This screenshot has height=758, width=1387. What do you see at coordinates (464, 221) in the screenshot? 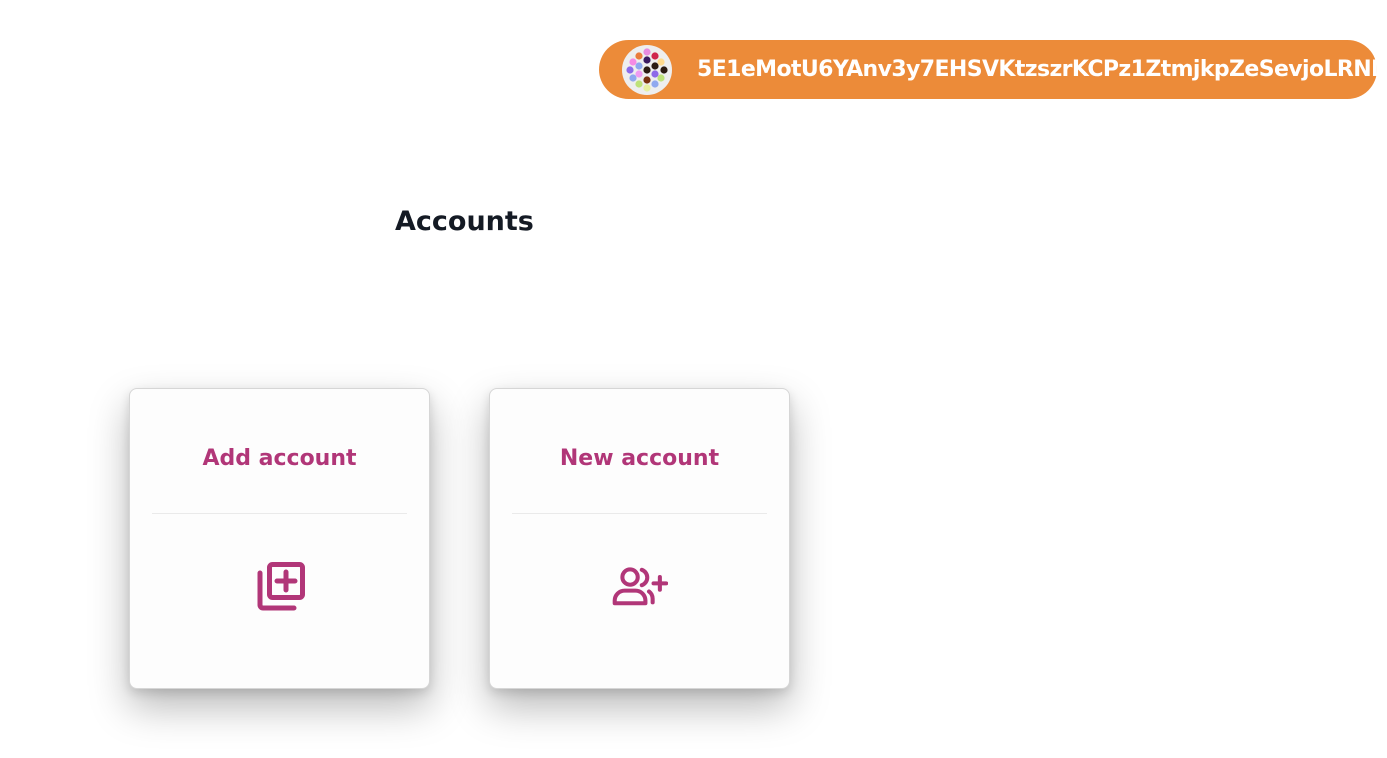
I see `page-title: Accounts` at bounding box center [464, 221].